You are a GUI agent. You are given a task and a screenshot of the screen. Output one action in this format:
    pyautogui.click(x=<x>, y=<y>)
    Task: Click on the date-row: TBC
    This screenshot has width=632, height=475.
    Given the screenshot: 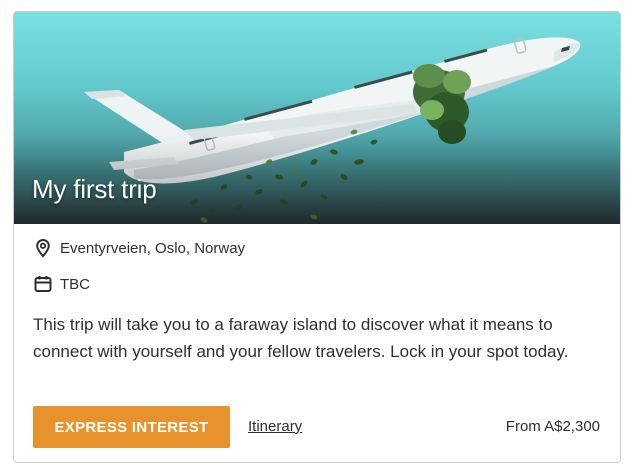 What is the action you would take?
    pyautogui.click(x=61, y=284)
    